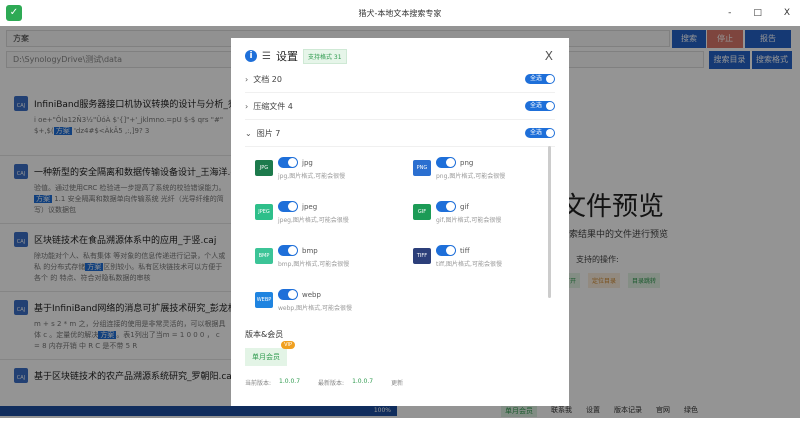 Image resolution: width=800 pixels, height=428 pixels. Describe the element at coordinates (729, 13) in the screenshot. I see `minimize-button: -` at that location.